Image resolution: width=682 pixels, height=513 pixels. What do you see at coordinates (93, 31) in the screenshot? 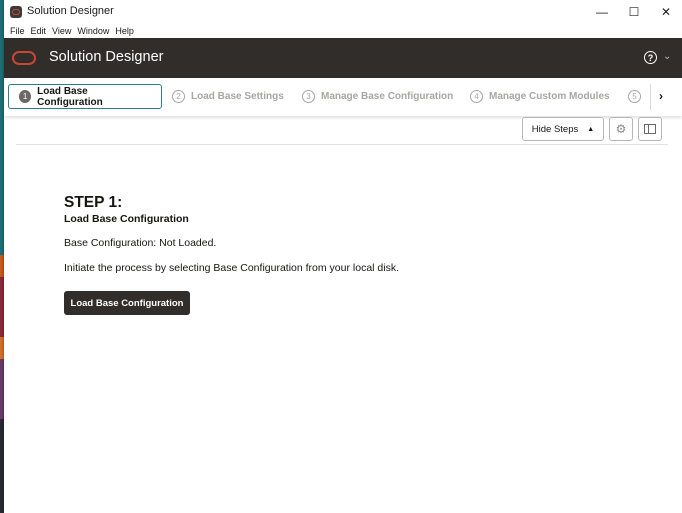
I see `menu-window: Window` at bounding box center [93, 31].